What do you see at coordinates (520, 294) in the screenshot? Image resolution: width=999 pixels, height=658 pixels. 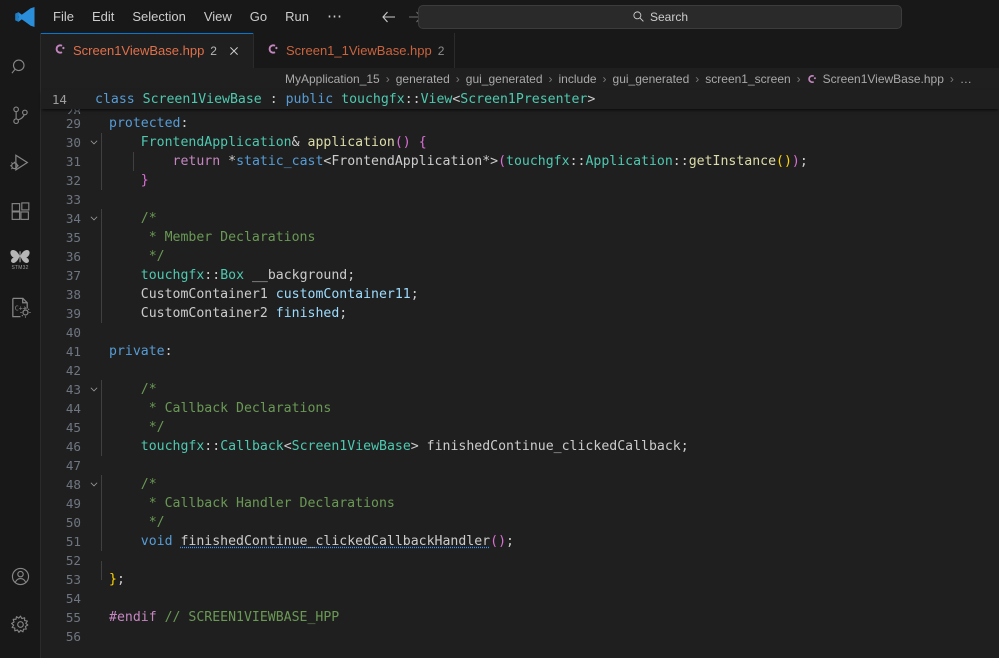 I see `code-line: 38 CustomContainer1 customContainer11;` at bounding box center [520, 294].